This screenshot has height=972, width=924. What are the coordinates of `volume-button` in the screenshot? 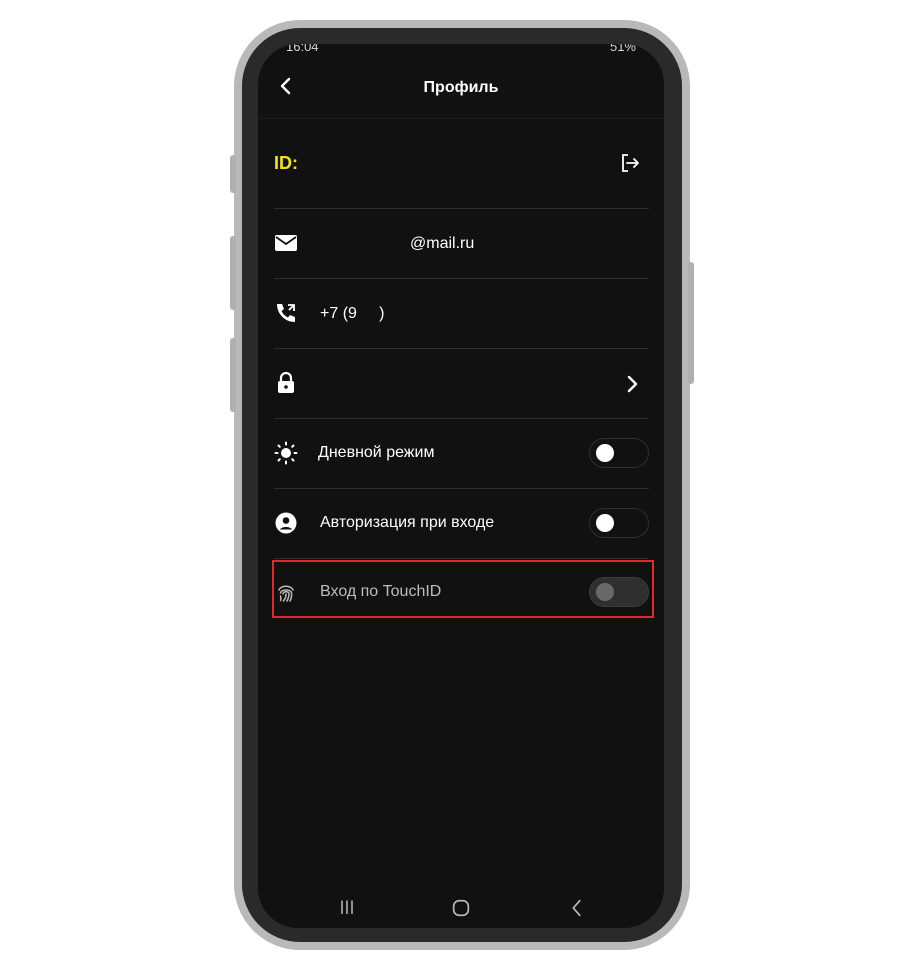 It's located at (233, 174).